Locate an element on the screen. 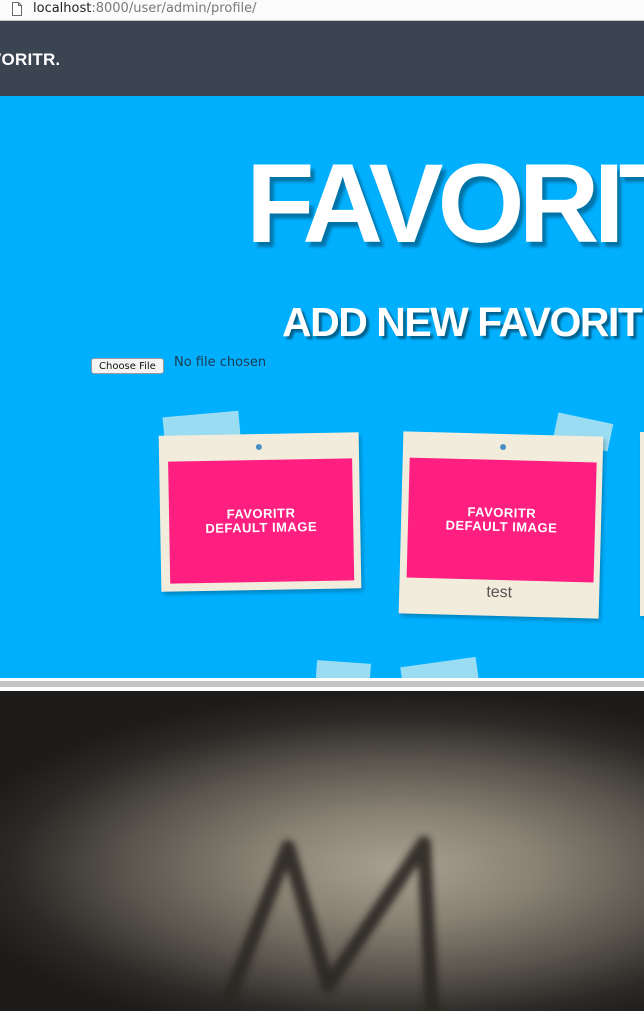 Image resolution: width=644 pixels, height=1011 pixels. hero-title: FAVORIT is located at coordinates (445, 203).